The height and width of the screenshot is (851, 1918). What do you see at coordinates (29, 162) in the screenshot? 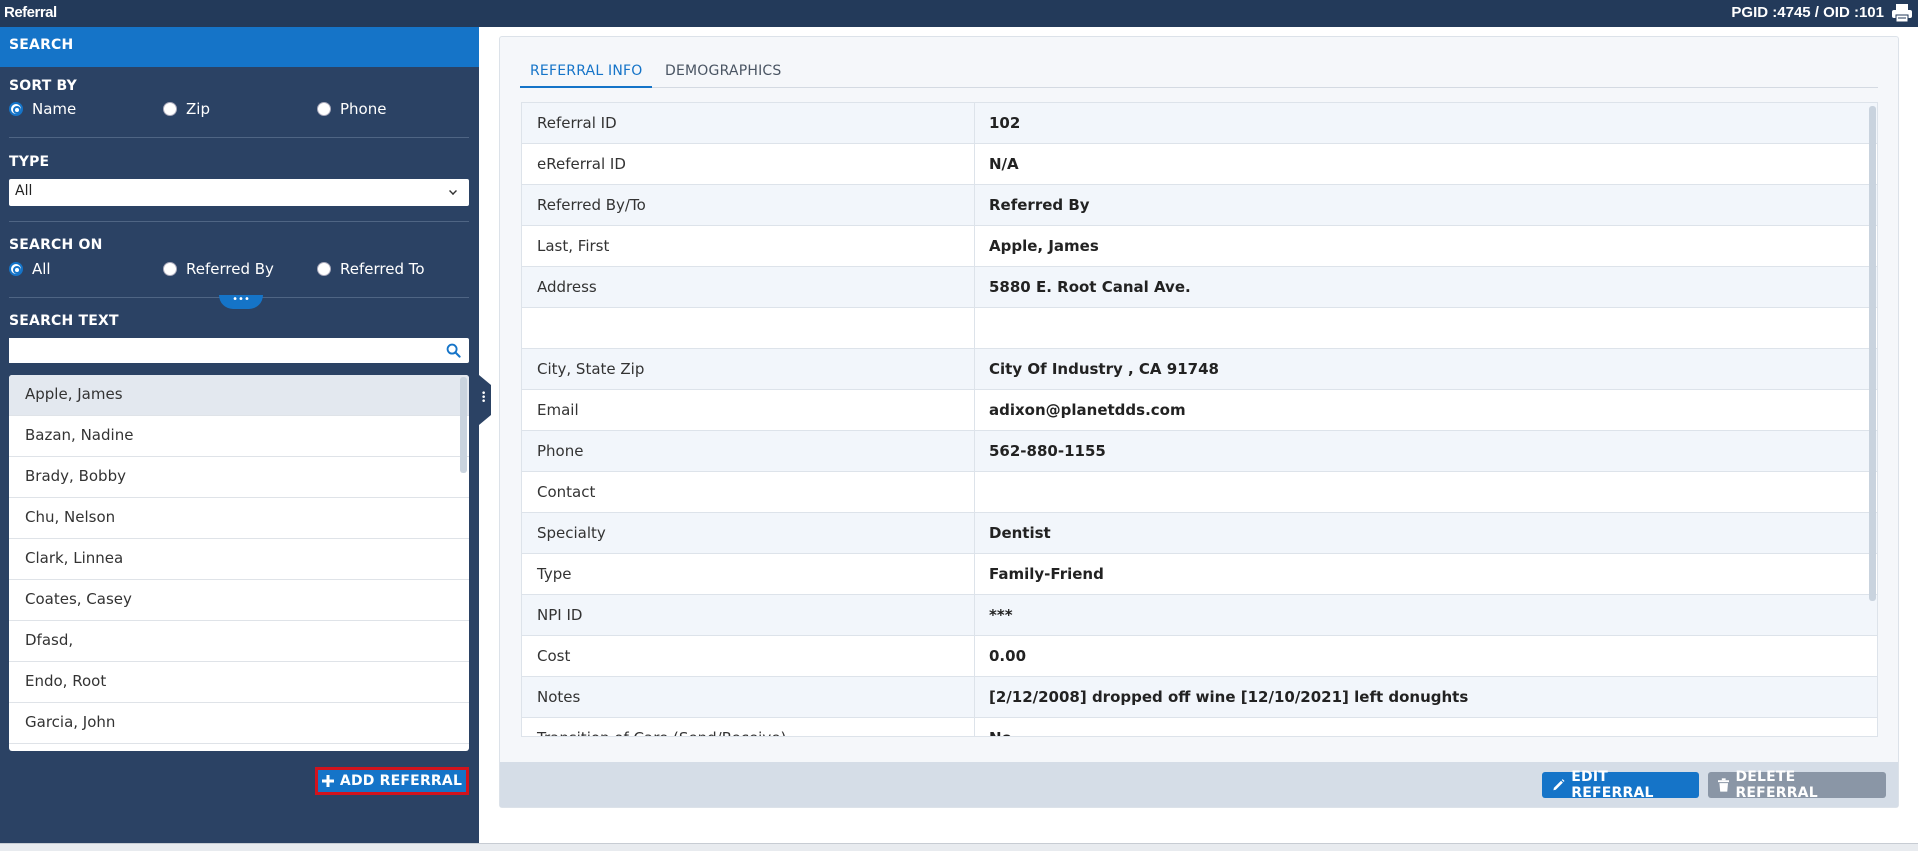
I see `type-label: TYPE` at bounding box center [29, 162].